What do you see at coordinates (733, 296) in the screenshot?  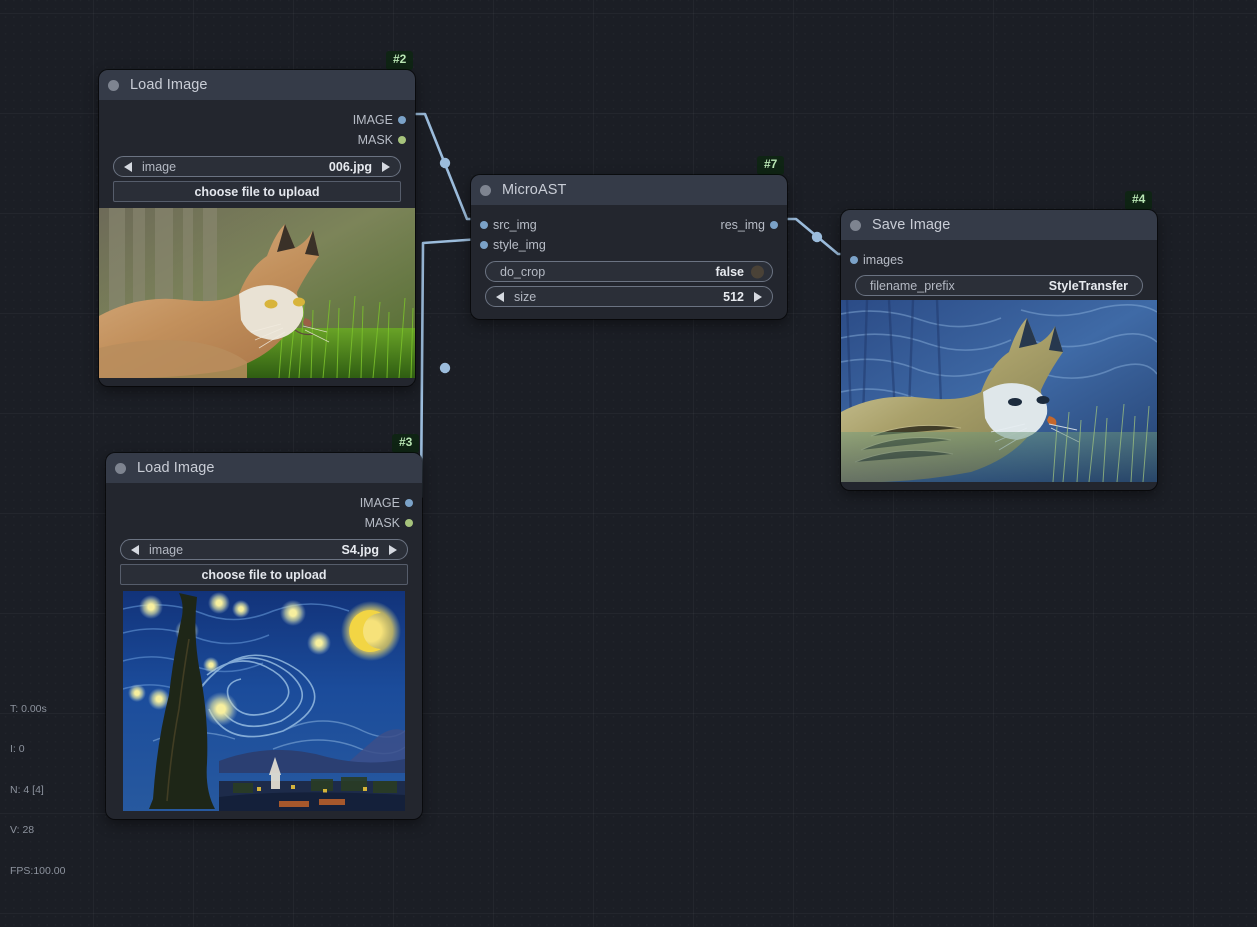 I see `widget-value: 512` at bounding box center [733, 296].